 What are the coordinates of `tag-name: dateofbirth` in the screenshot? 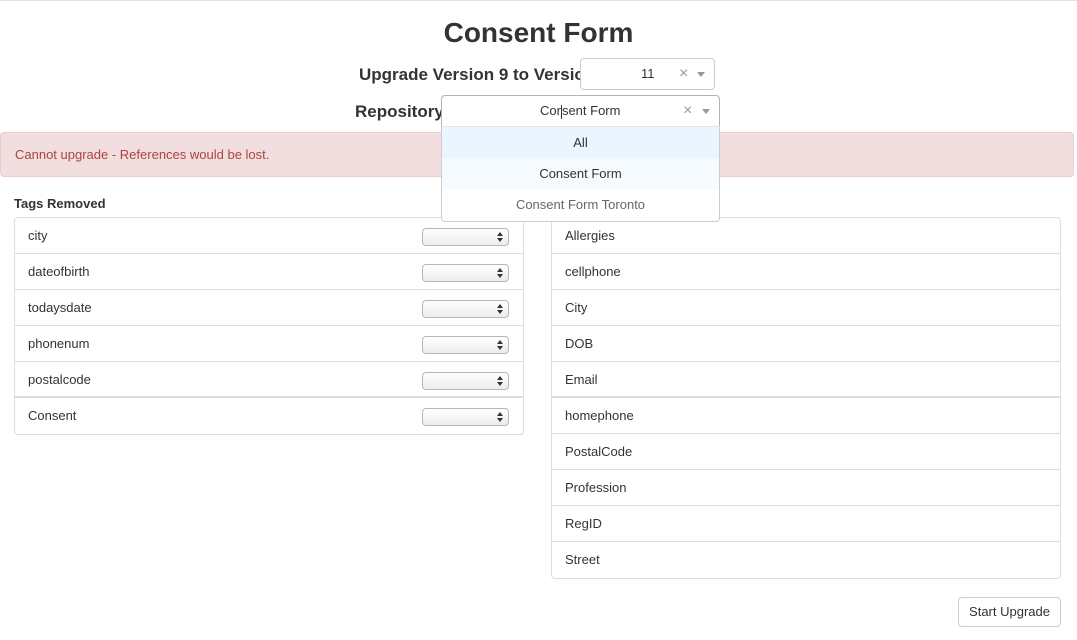 It's located at (59, 271).